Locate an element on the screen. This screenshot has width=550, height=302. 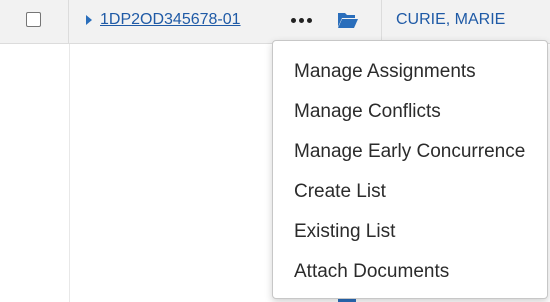
select-cell is located at coordinates (34, 22).